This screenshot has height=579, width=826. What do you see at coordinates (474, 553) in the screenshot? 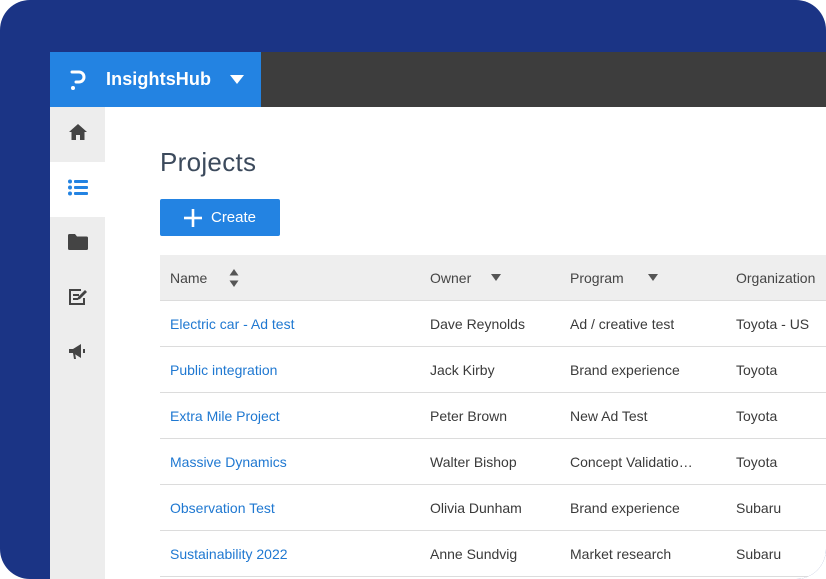
I see `owner-cell: Anne Sundvig` at bounding box center [474, 553].